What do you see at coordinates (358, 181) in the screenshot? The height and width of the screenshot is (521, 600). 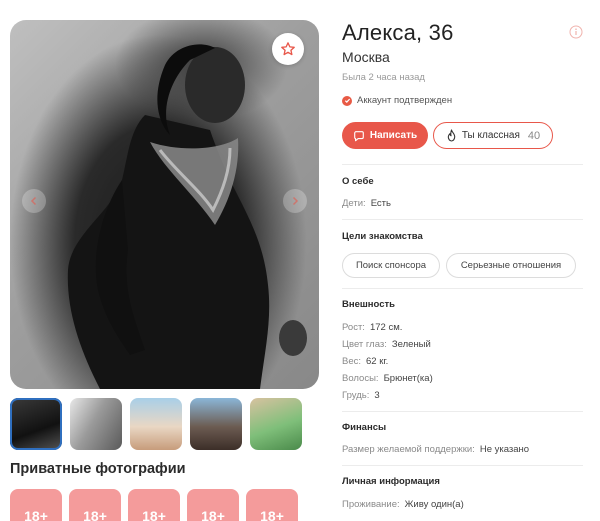 I see `about-section-title: О себе` at bounding box center [358, 181].